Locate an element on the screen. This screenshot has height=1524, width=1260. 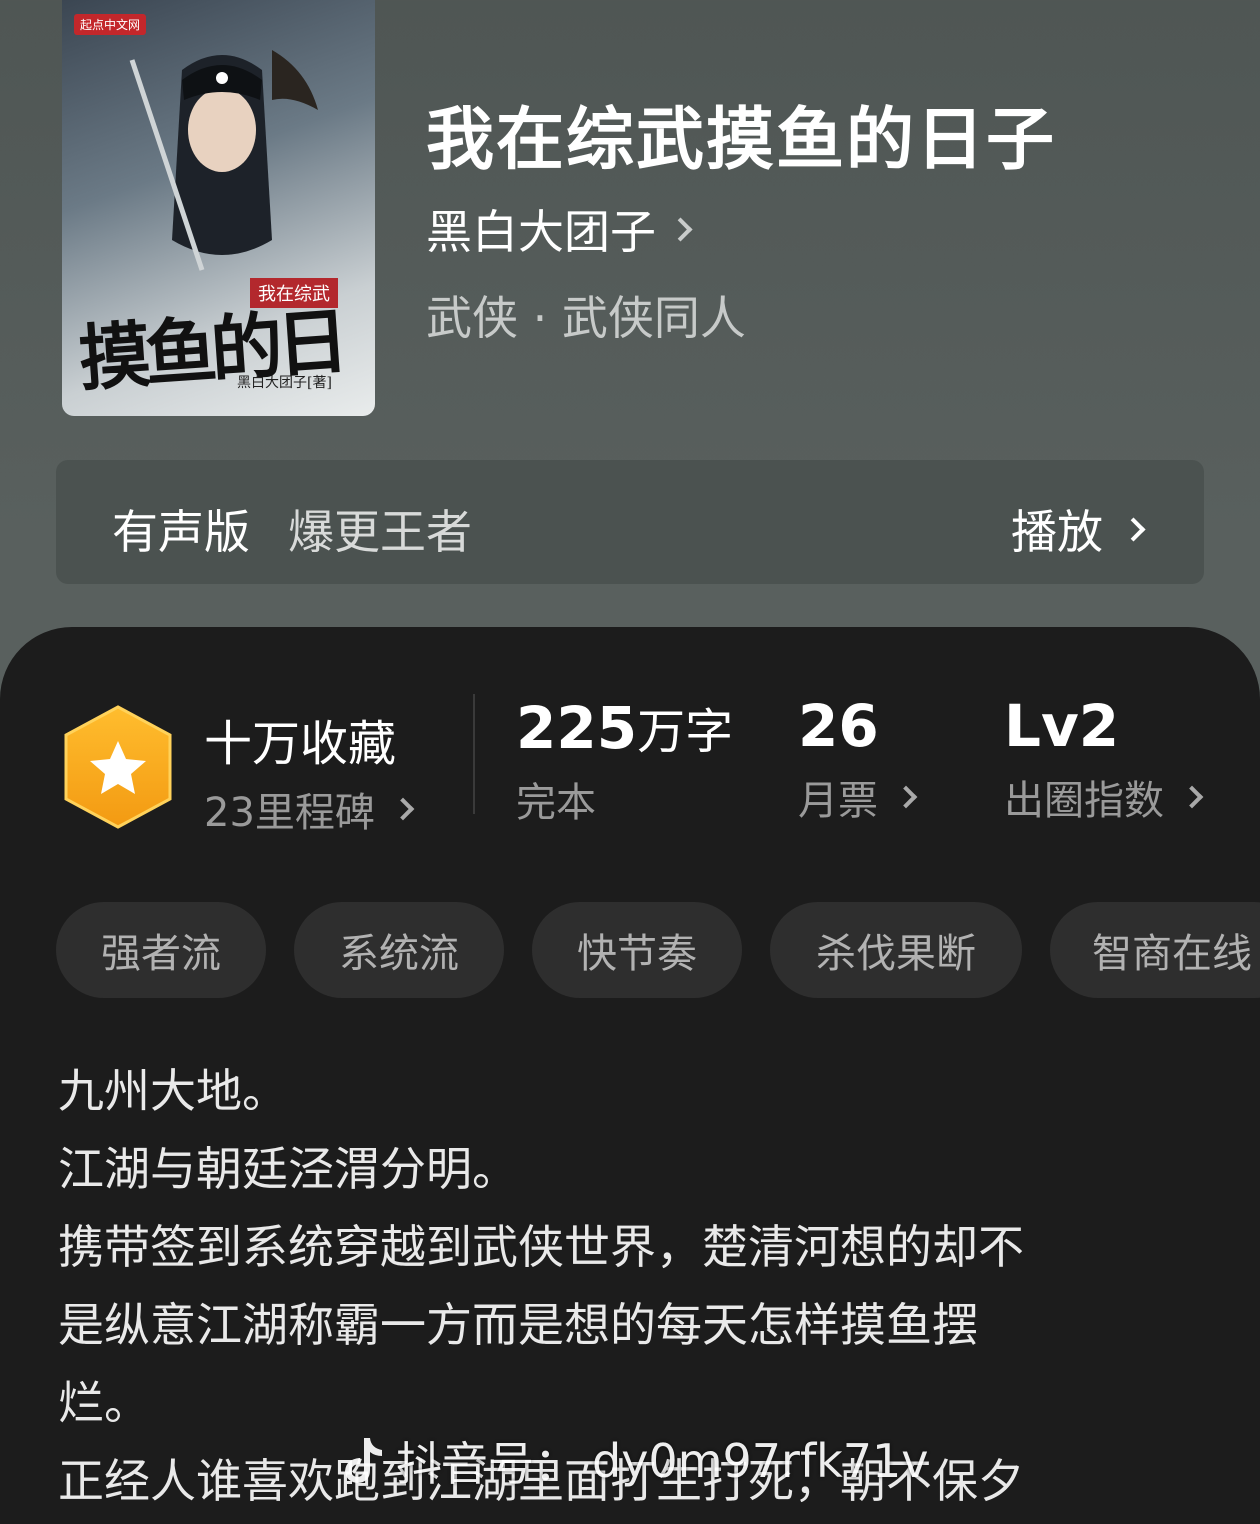
word-count-stat: 225万字 完本 is located at coordinates (624, 760).